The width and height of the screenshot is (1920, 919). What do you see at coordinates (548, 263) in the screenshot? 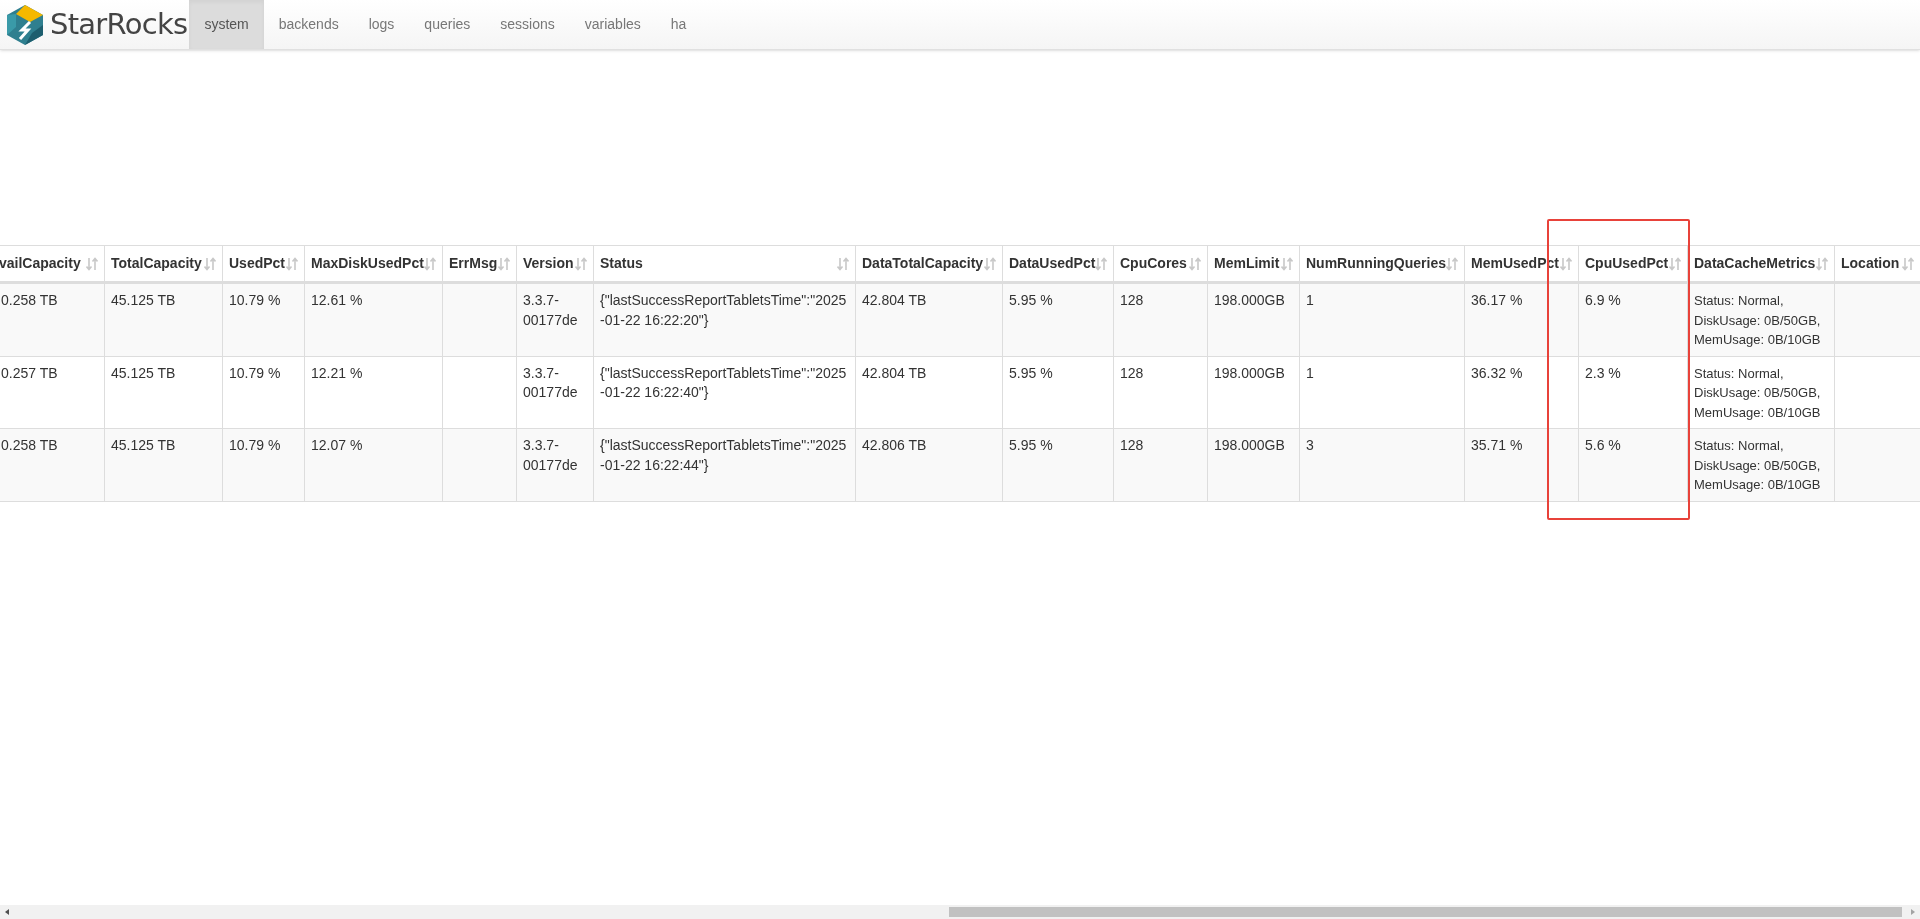
I see `column-title: Version` at bounding box center [548, 263].